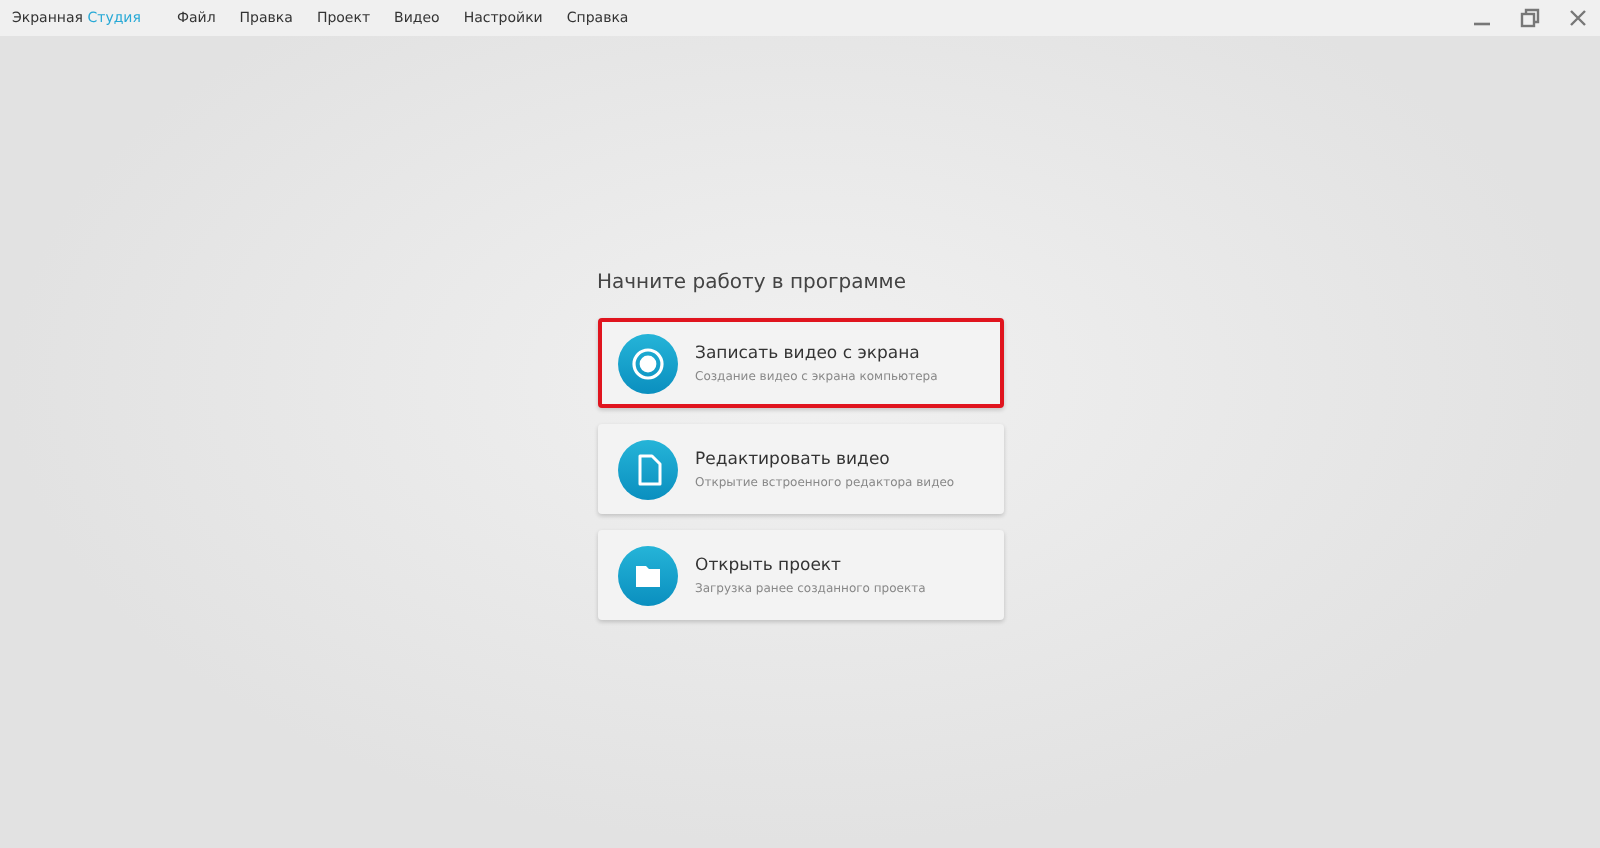 The image size is (1600, 848). Describe the element at coordinates (1530, 18) in the screenshot. I see `restore-icon` at that location.